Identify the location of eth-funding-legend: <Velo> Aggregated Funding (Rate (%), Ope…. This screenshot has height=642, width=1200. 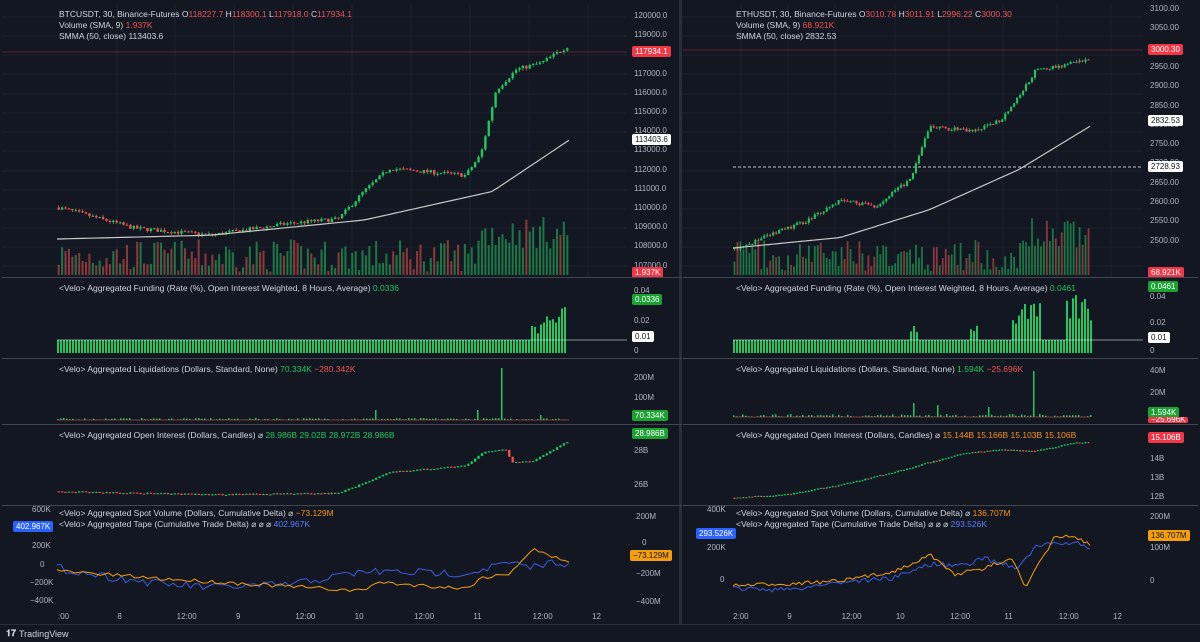
(906, 288).